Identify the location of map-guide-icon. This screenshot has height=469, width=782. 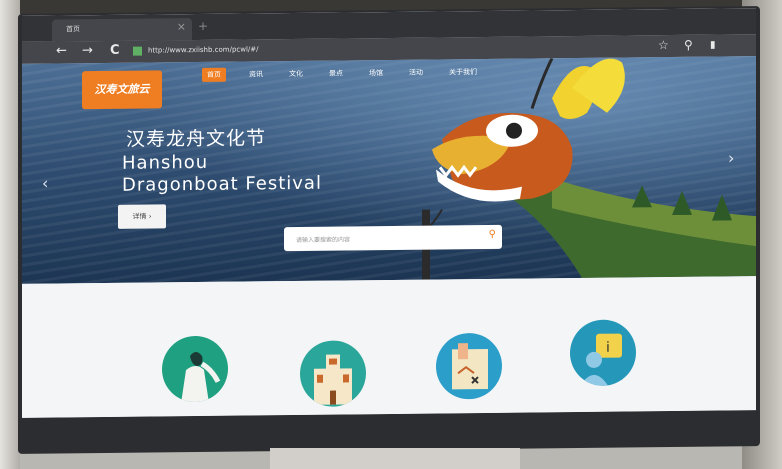
(469, 366).